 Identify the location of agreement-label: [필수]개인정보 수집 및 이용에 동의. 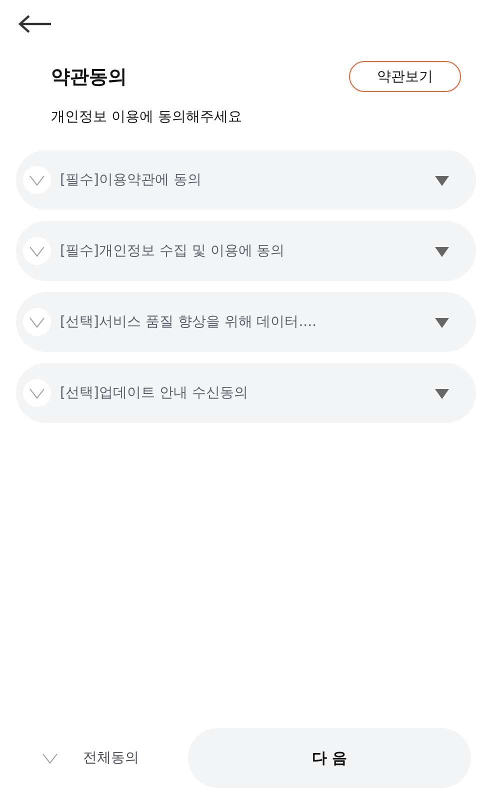
(173, 251).